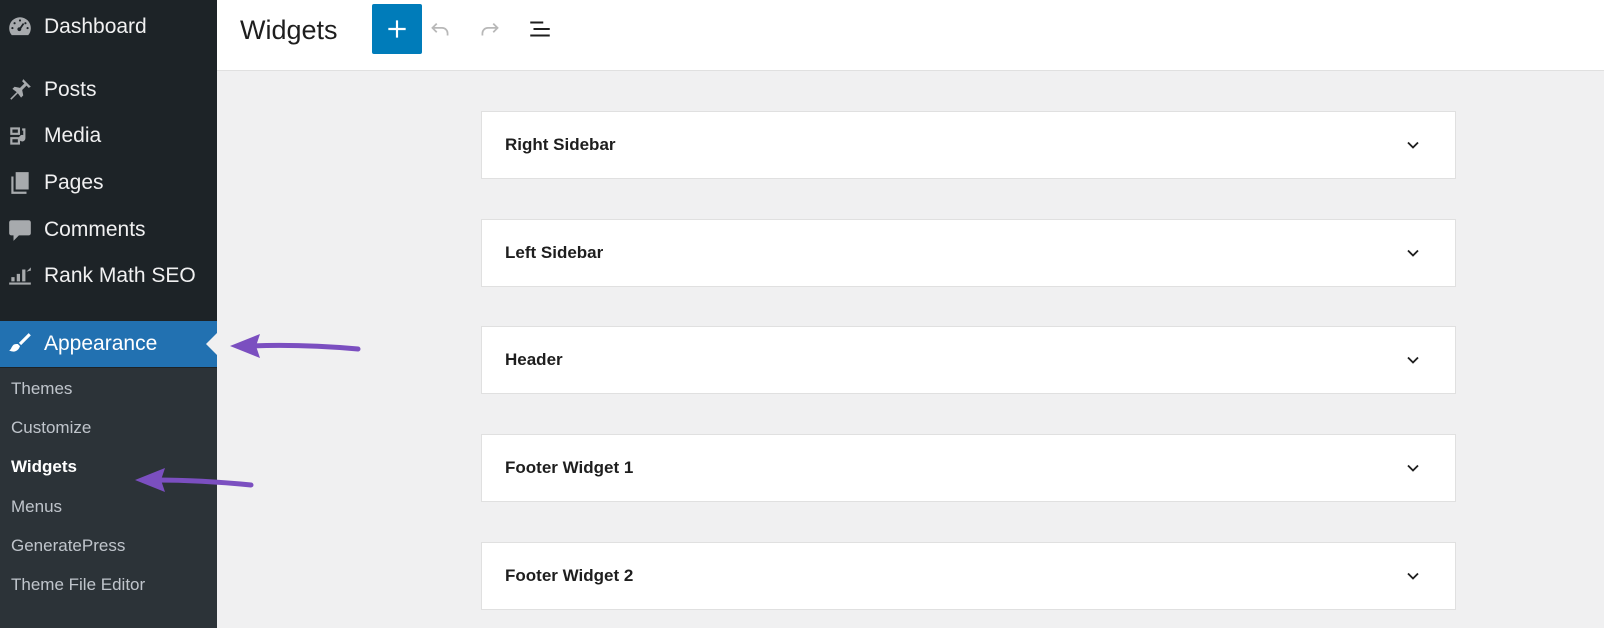  Describe the element at coordinates (120, 275) in the screenshot. I see `sidebar-item-label: Rank Math SEO` at that location.